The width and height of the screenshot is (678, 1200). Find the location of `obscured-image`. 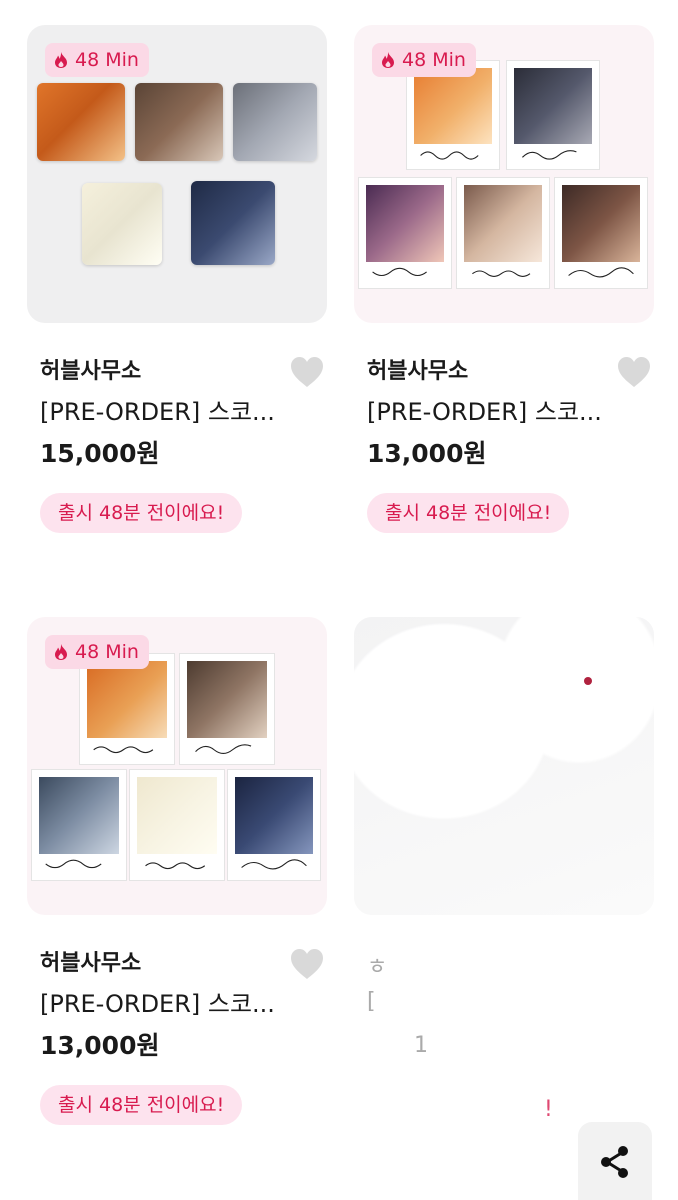

obscured-image is located at coordinates (504, 766).